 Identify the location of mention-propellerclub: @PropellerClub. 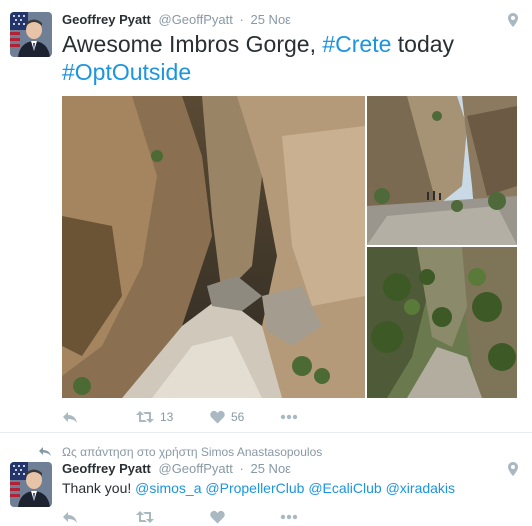
(254, 488).